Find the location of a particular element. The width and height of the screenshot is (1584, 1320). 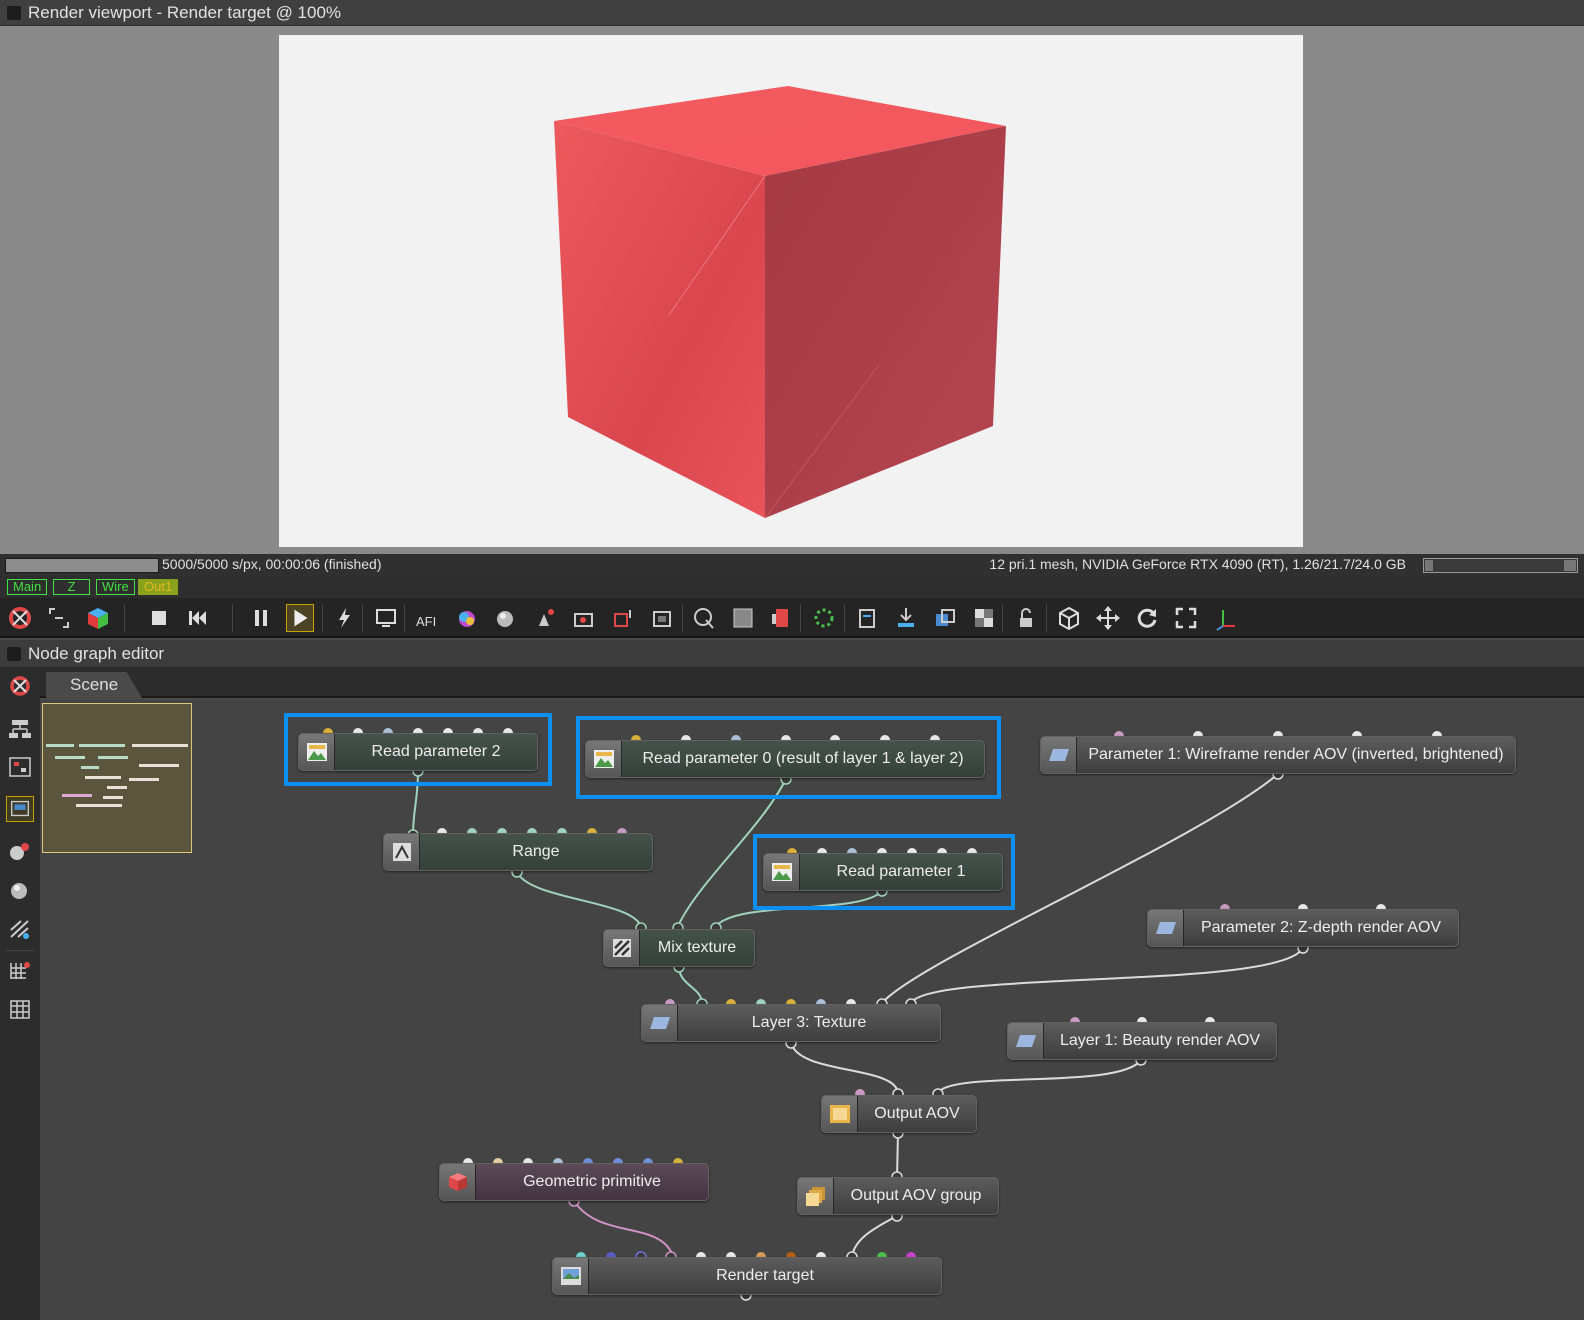

fit-view-icon is located at coordinates (59, 618).